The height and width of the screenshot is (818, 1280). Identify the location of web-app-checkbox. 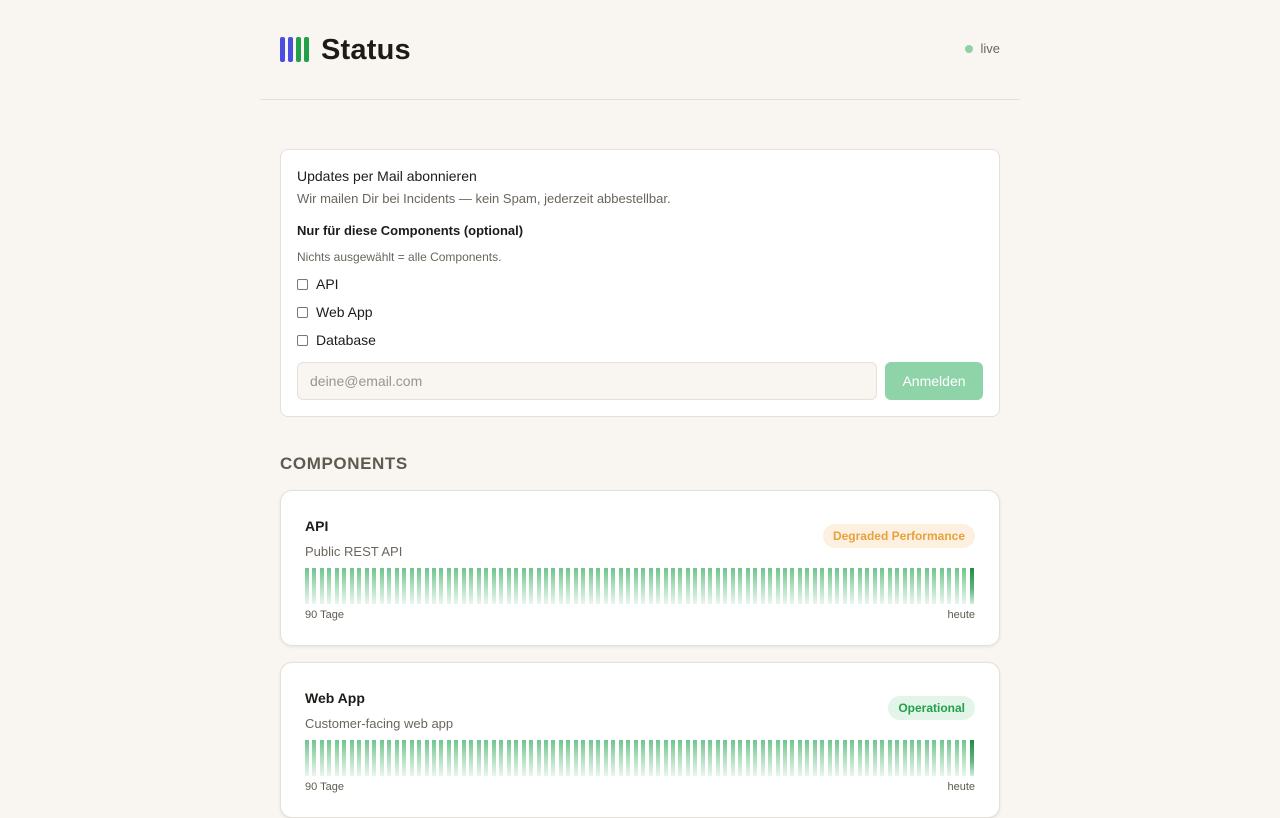
(302, 312).